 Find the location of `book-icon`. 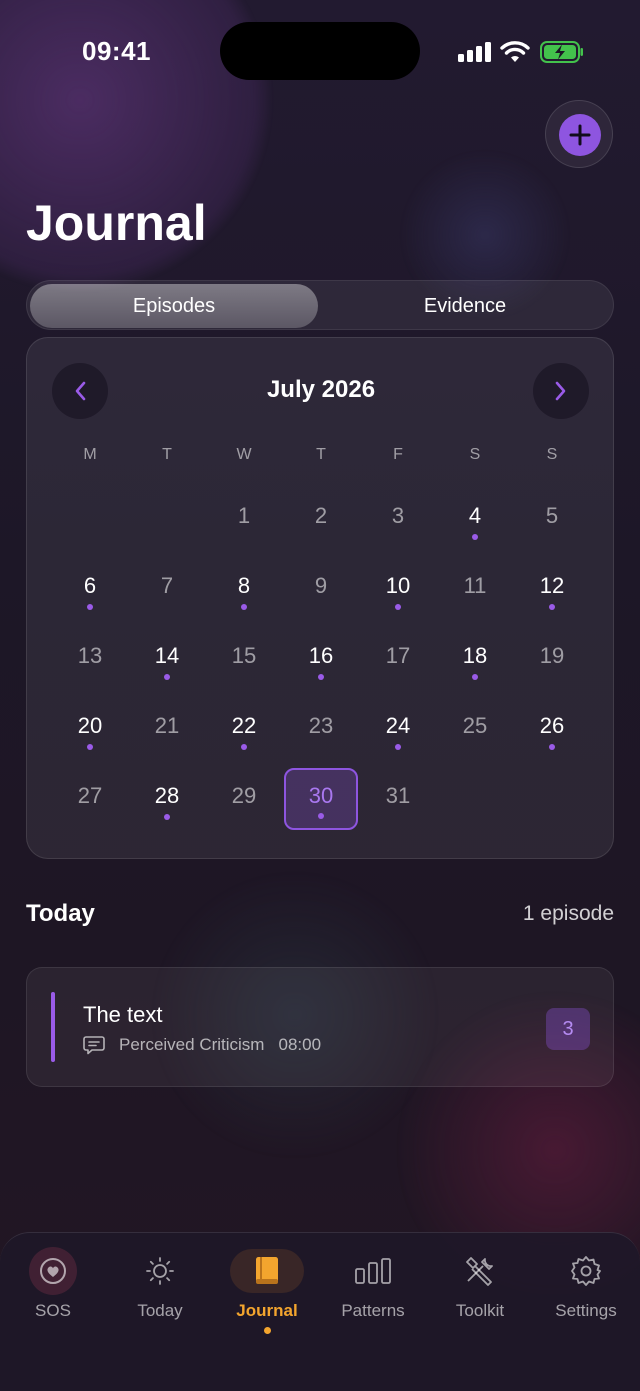

book-icon is located at coordinates (267, 1271).